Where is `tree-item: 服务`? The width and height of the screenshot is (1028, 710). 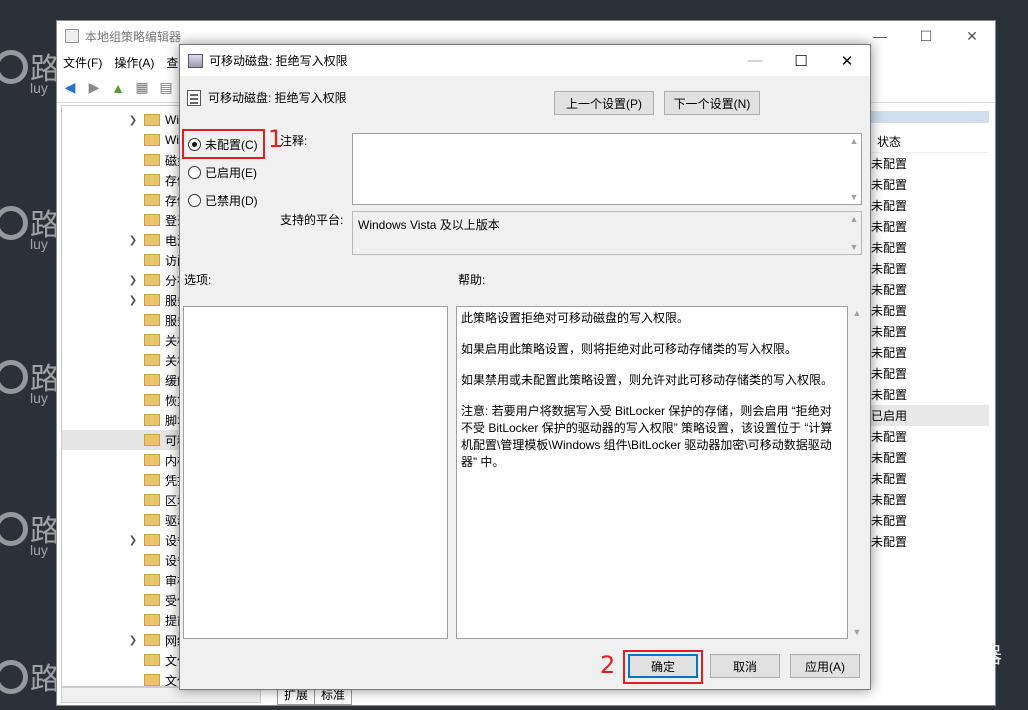
tree-item: 服务 is located at coordinates (121, 320).